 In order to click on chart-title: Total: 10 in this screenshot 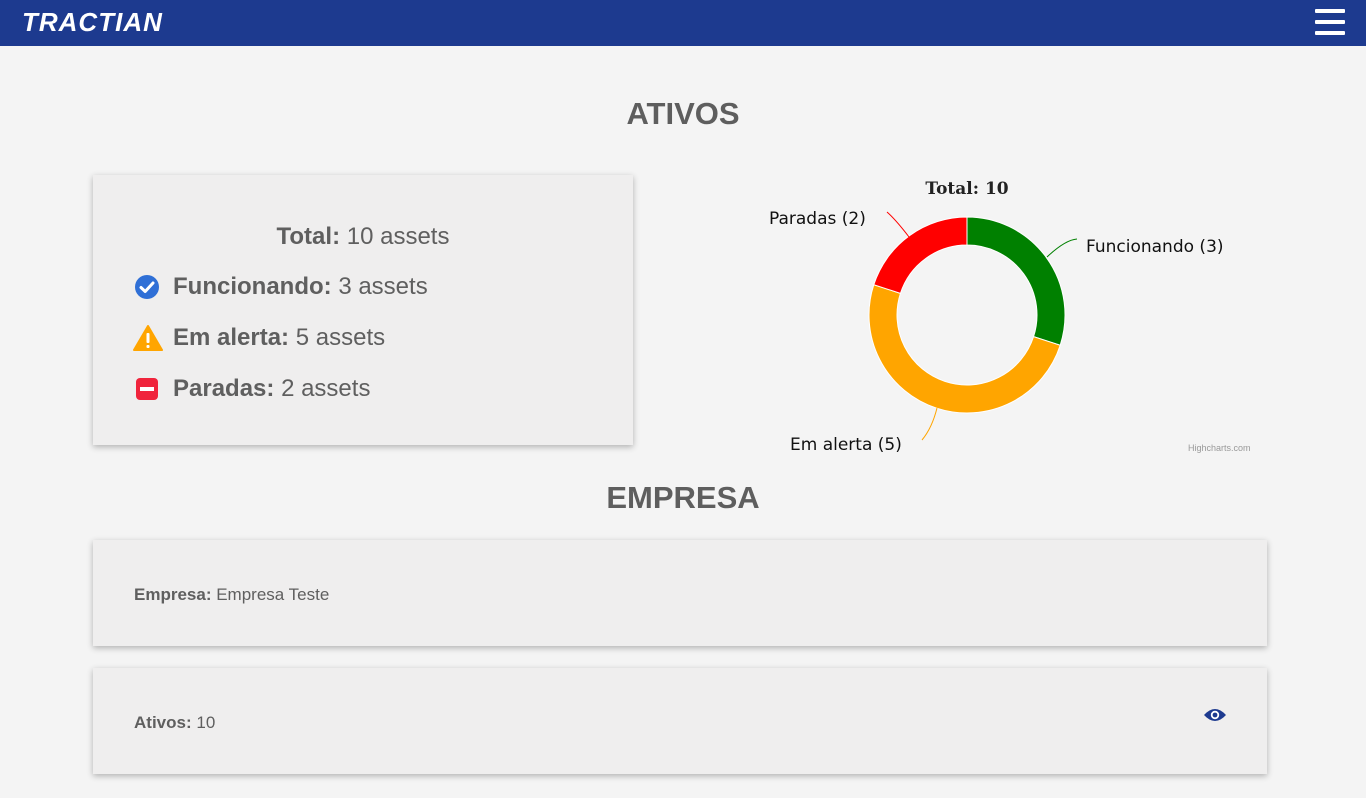, I will do `click(966, 189)`.